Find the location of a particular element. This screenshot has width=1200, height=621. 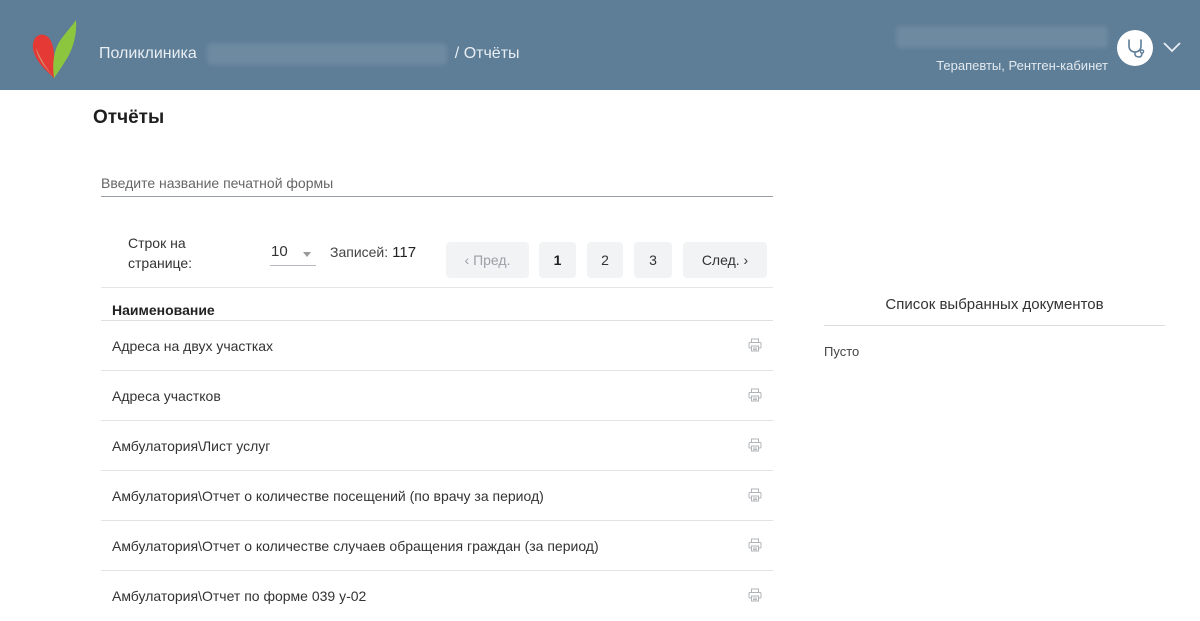

row-label: Адреса участков is located at coordinates (166, 396).